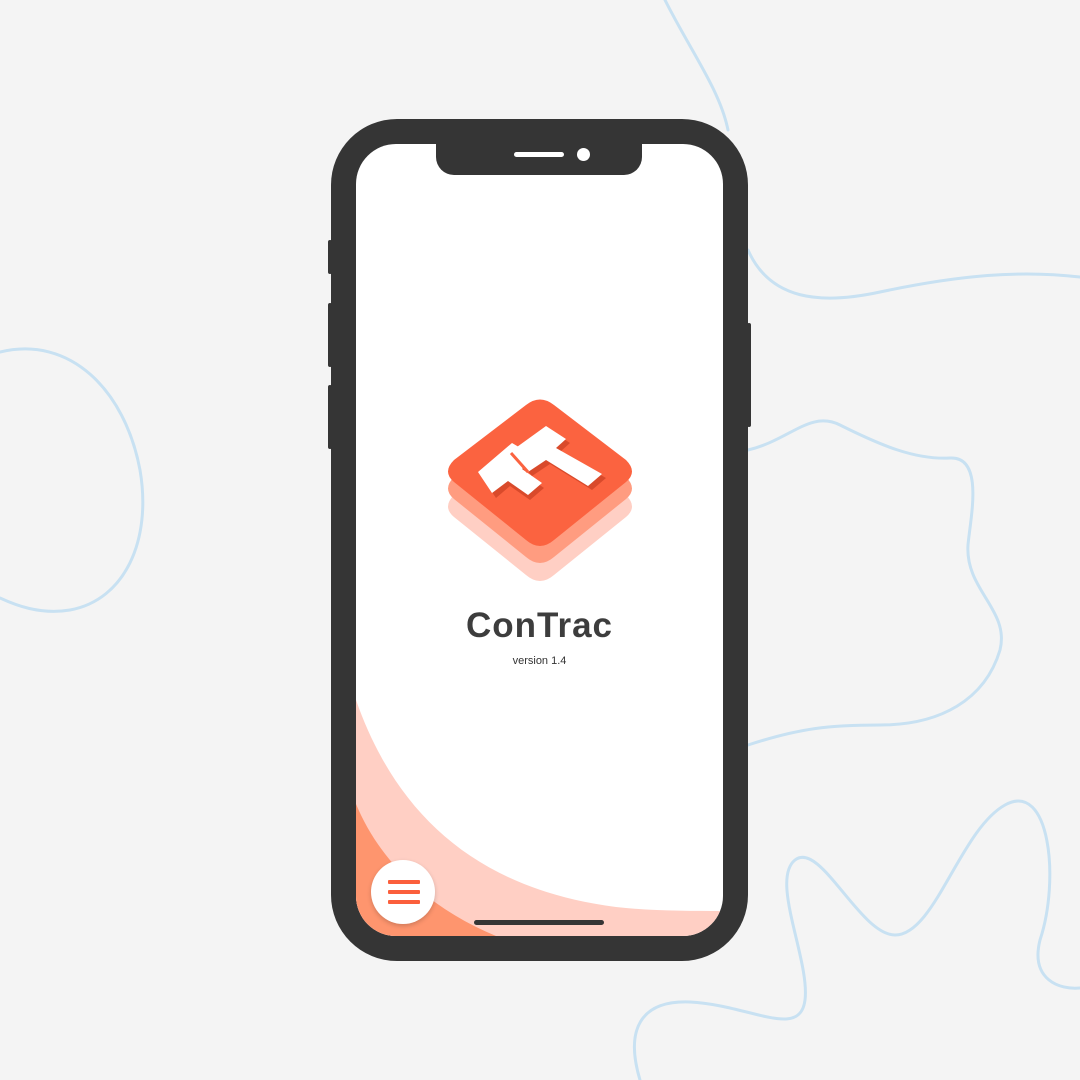  Describe the element at coordinates (540, 490) in the screenshot. I see `contrac-logo-icon` at that location.